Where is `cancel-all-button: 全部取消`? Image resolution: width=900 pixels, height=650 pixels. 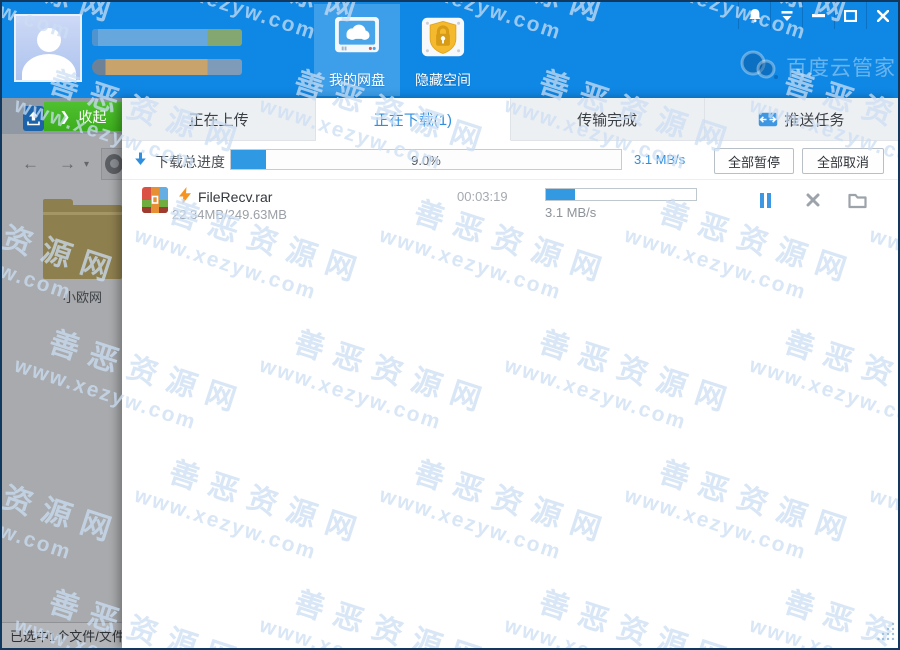 cancel-all-button: 全部取消 is located at coordinates (843, 161).